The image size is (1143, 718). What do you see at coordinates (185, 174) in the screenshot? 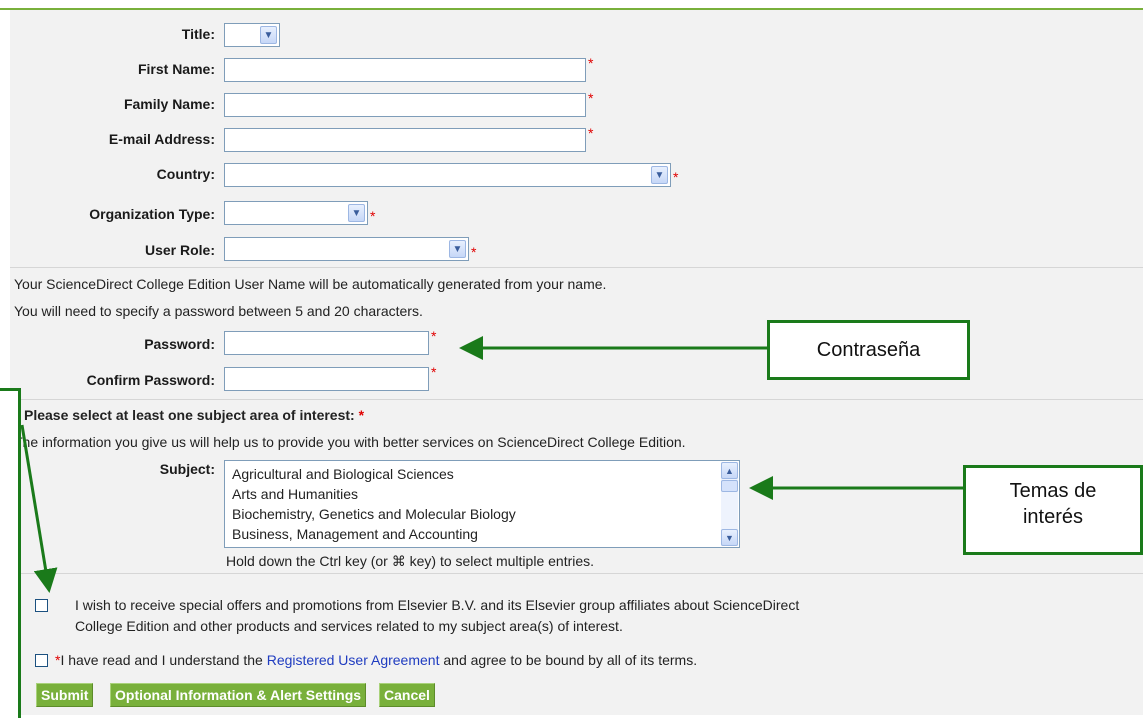
I see `country-label: Country:` at bounding box center [185, 174].